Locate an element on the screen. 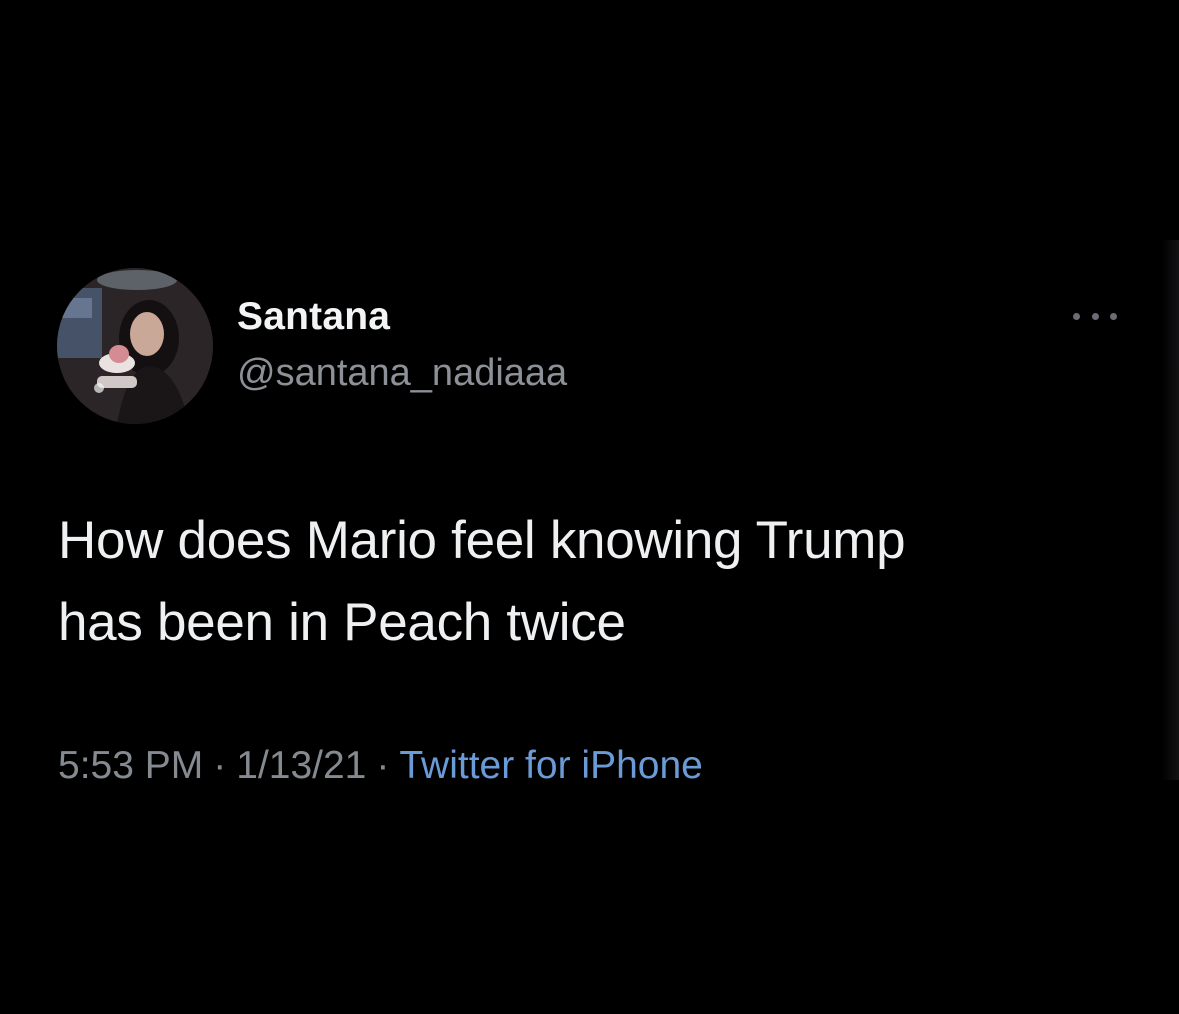  tweet-text-line: has been in Peach twice is located at coordinates (342, 622).